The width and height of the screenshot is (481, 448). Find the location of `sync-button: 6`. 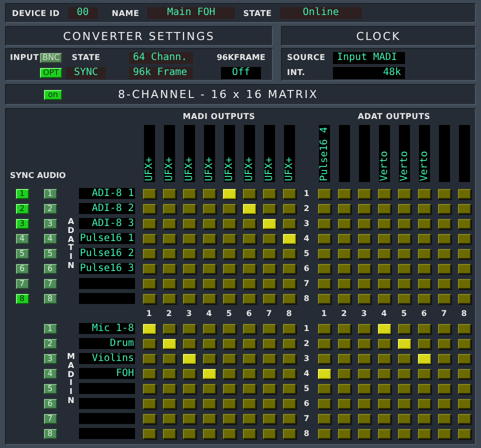

sync-button: 6 is located at coordinates (22, 269).